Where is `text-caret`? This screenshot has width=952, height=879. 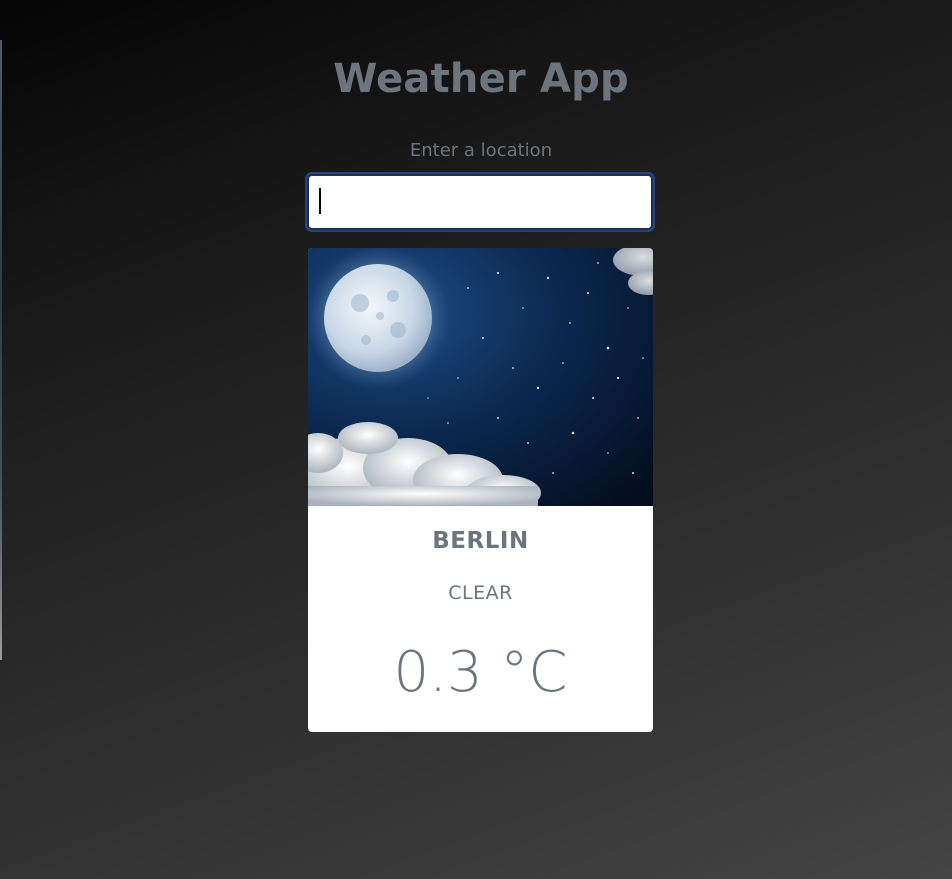 text-caret is located at coordinates (320, 201).